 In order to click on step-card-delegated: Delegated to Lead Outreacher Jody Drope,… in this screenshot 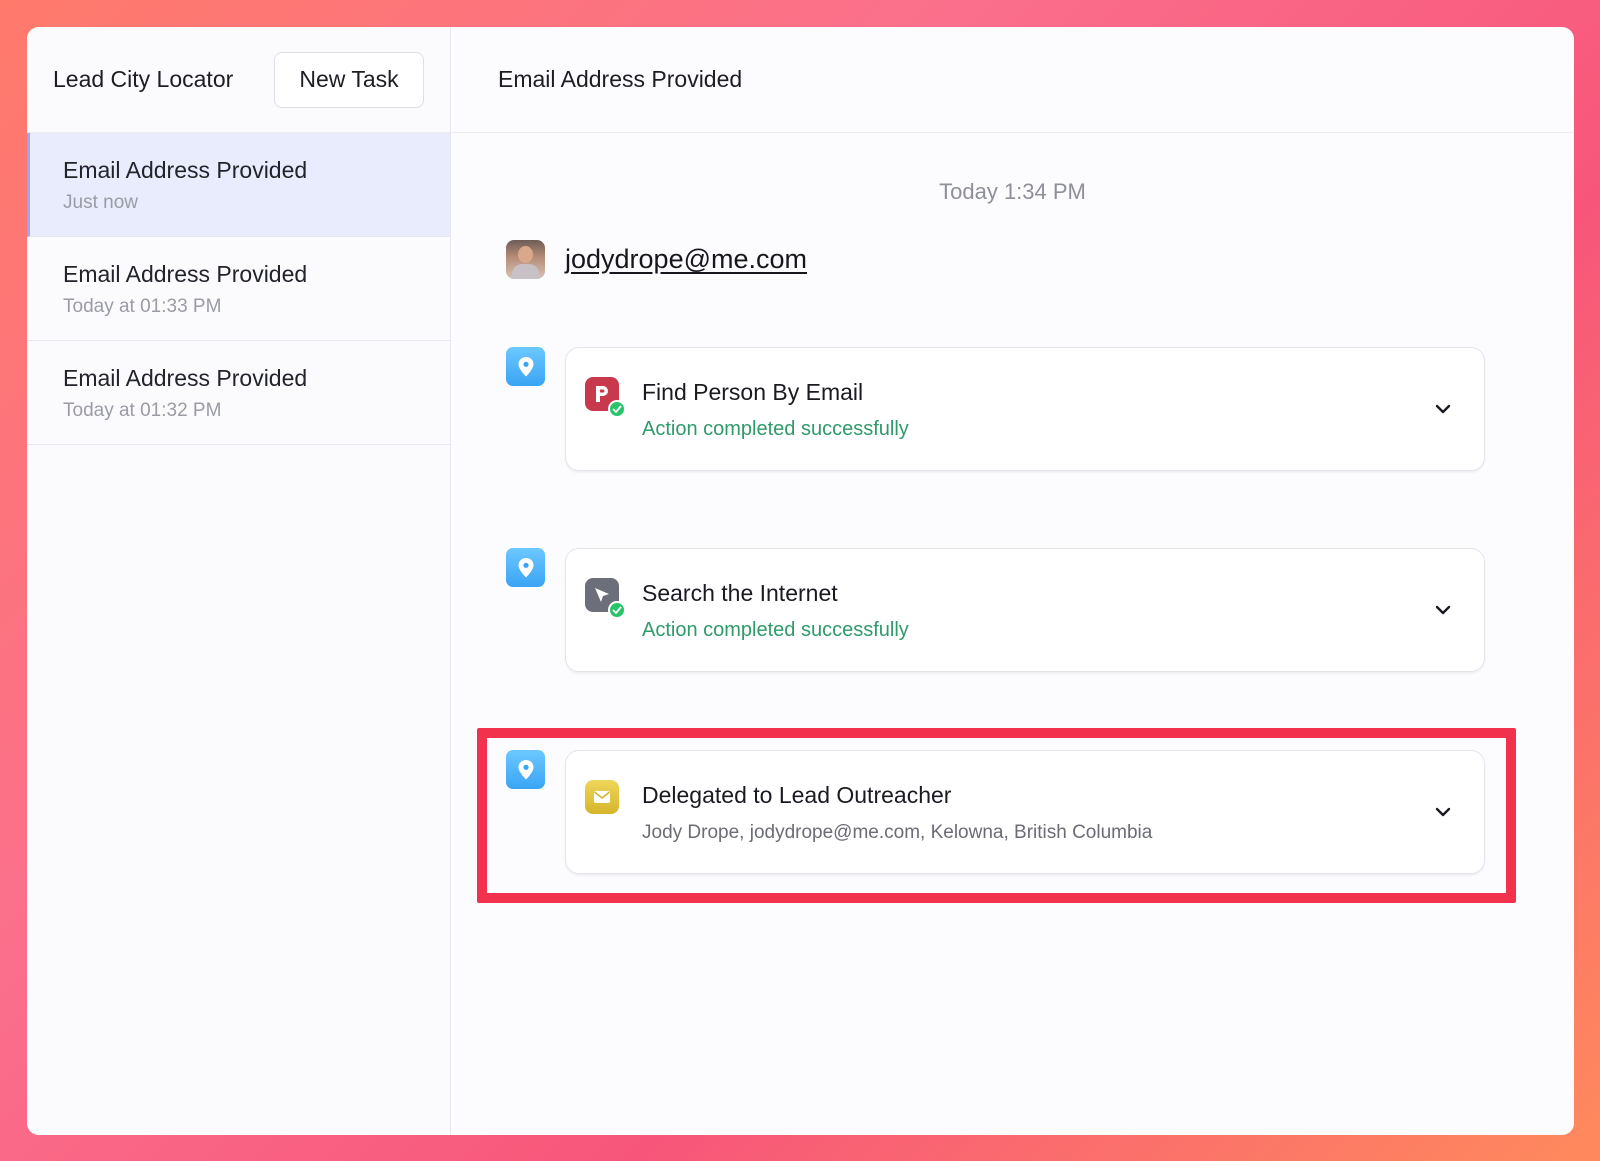, I will do `click(1025, 812)`.